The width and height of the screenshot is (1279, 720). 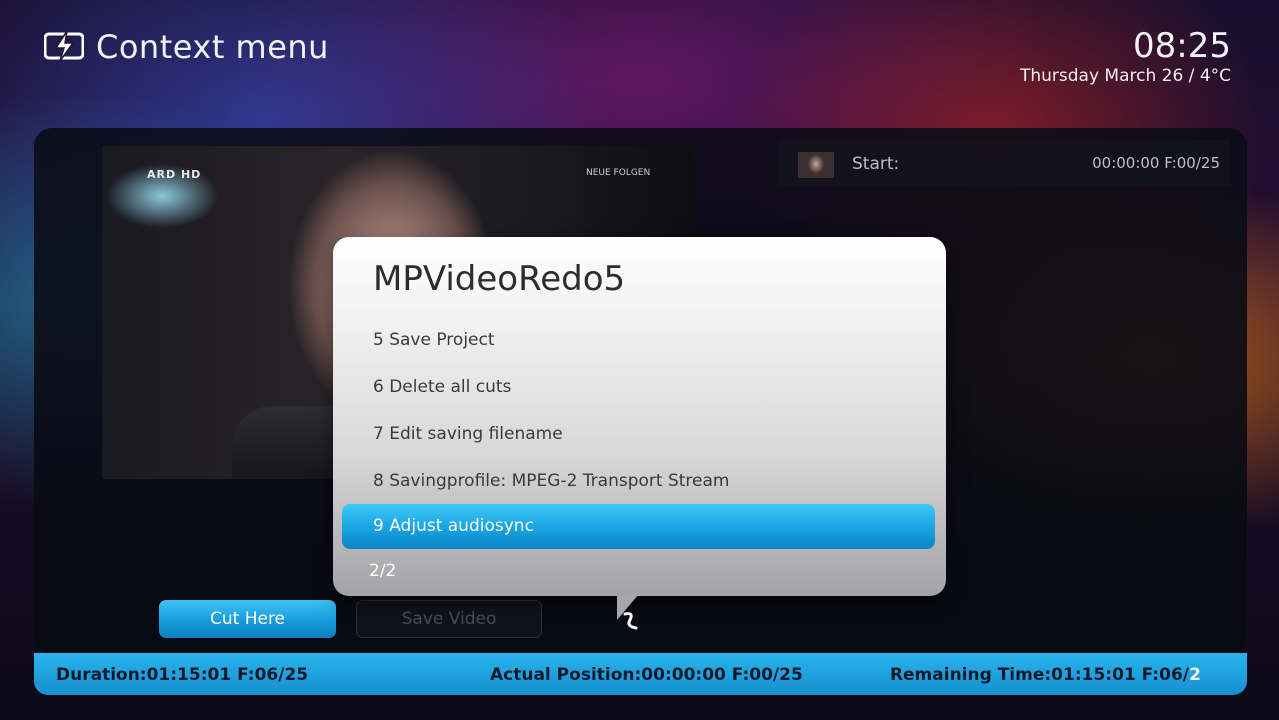 I want to click on menu-item-saving-profile: 8 Savingprofile: MPEG-2 Transport Stream, so click(x=551, y=481).